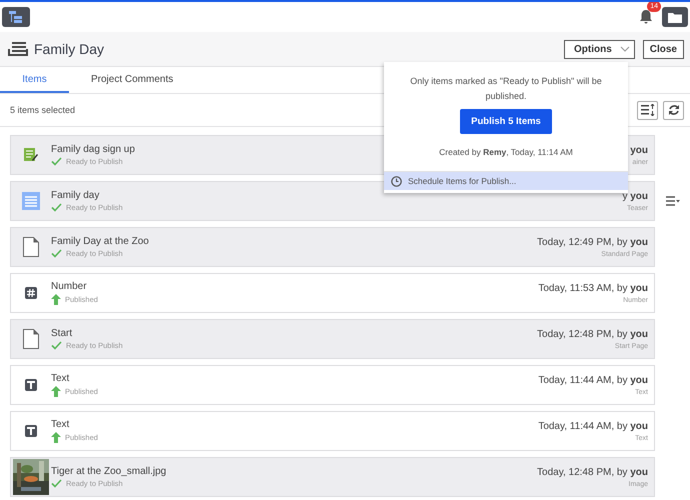 The width and height of the screenshot is (690, 500). What do you see at coordinates (593, 288) in the screenshot?
I see `modified-info: Today, 11:53 AM, by you` at bounding box center [593, 288].